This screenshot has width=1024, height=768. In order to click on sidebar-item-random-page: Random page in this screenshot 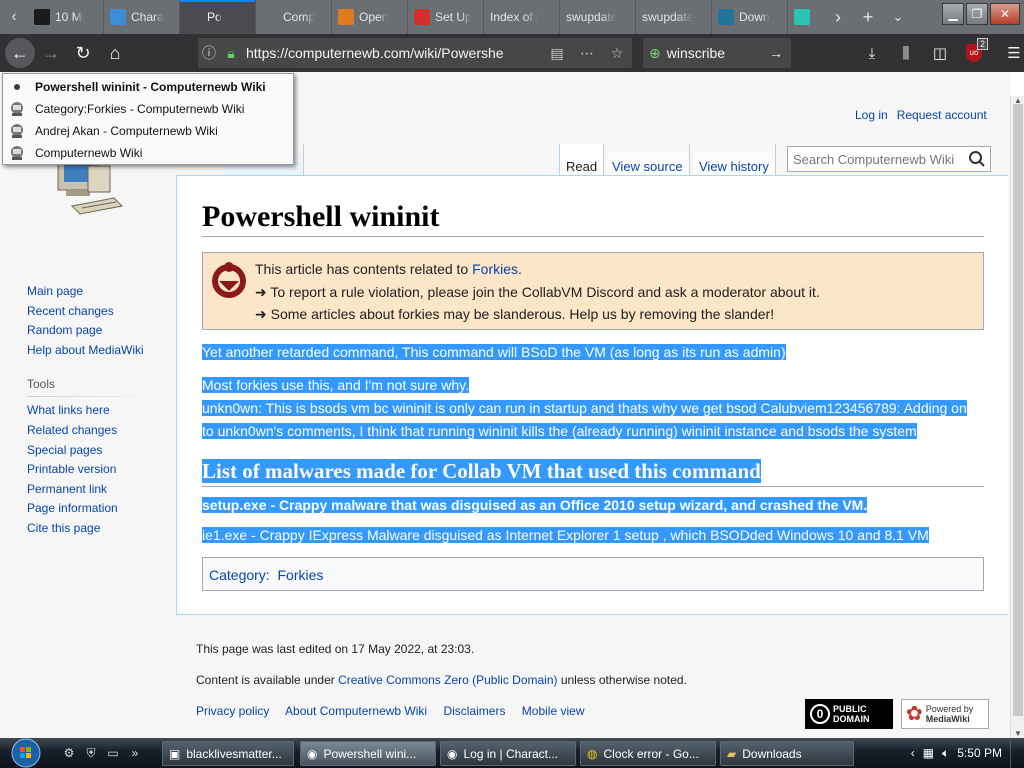, I will do `click(97, 331)`.